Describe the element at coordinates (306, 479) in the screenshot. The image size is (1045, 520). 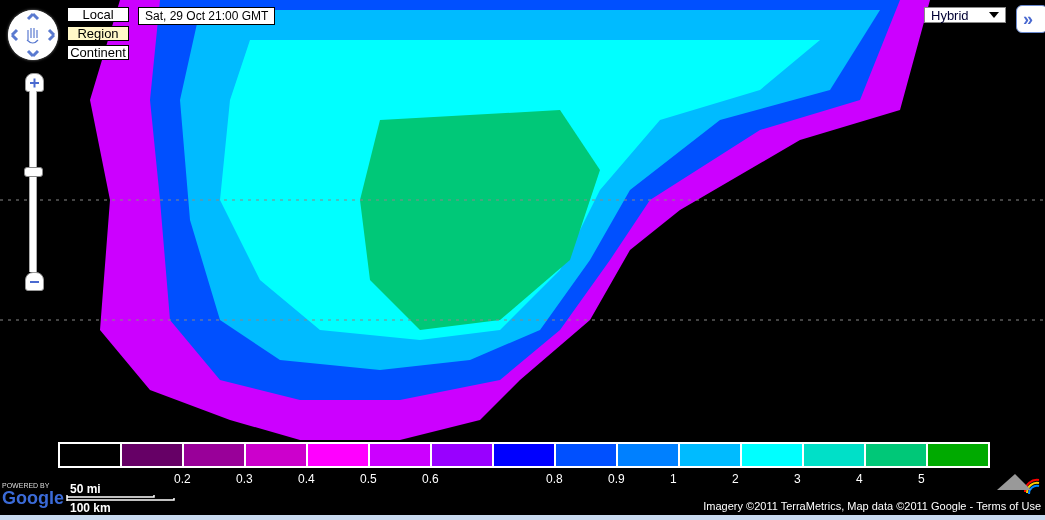
I see `legend-label: 0.4` at that location.